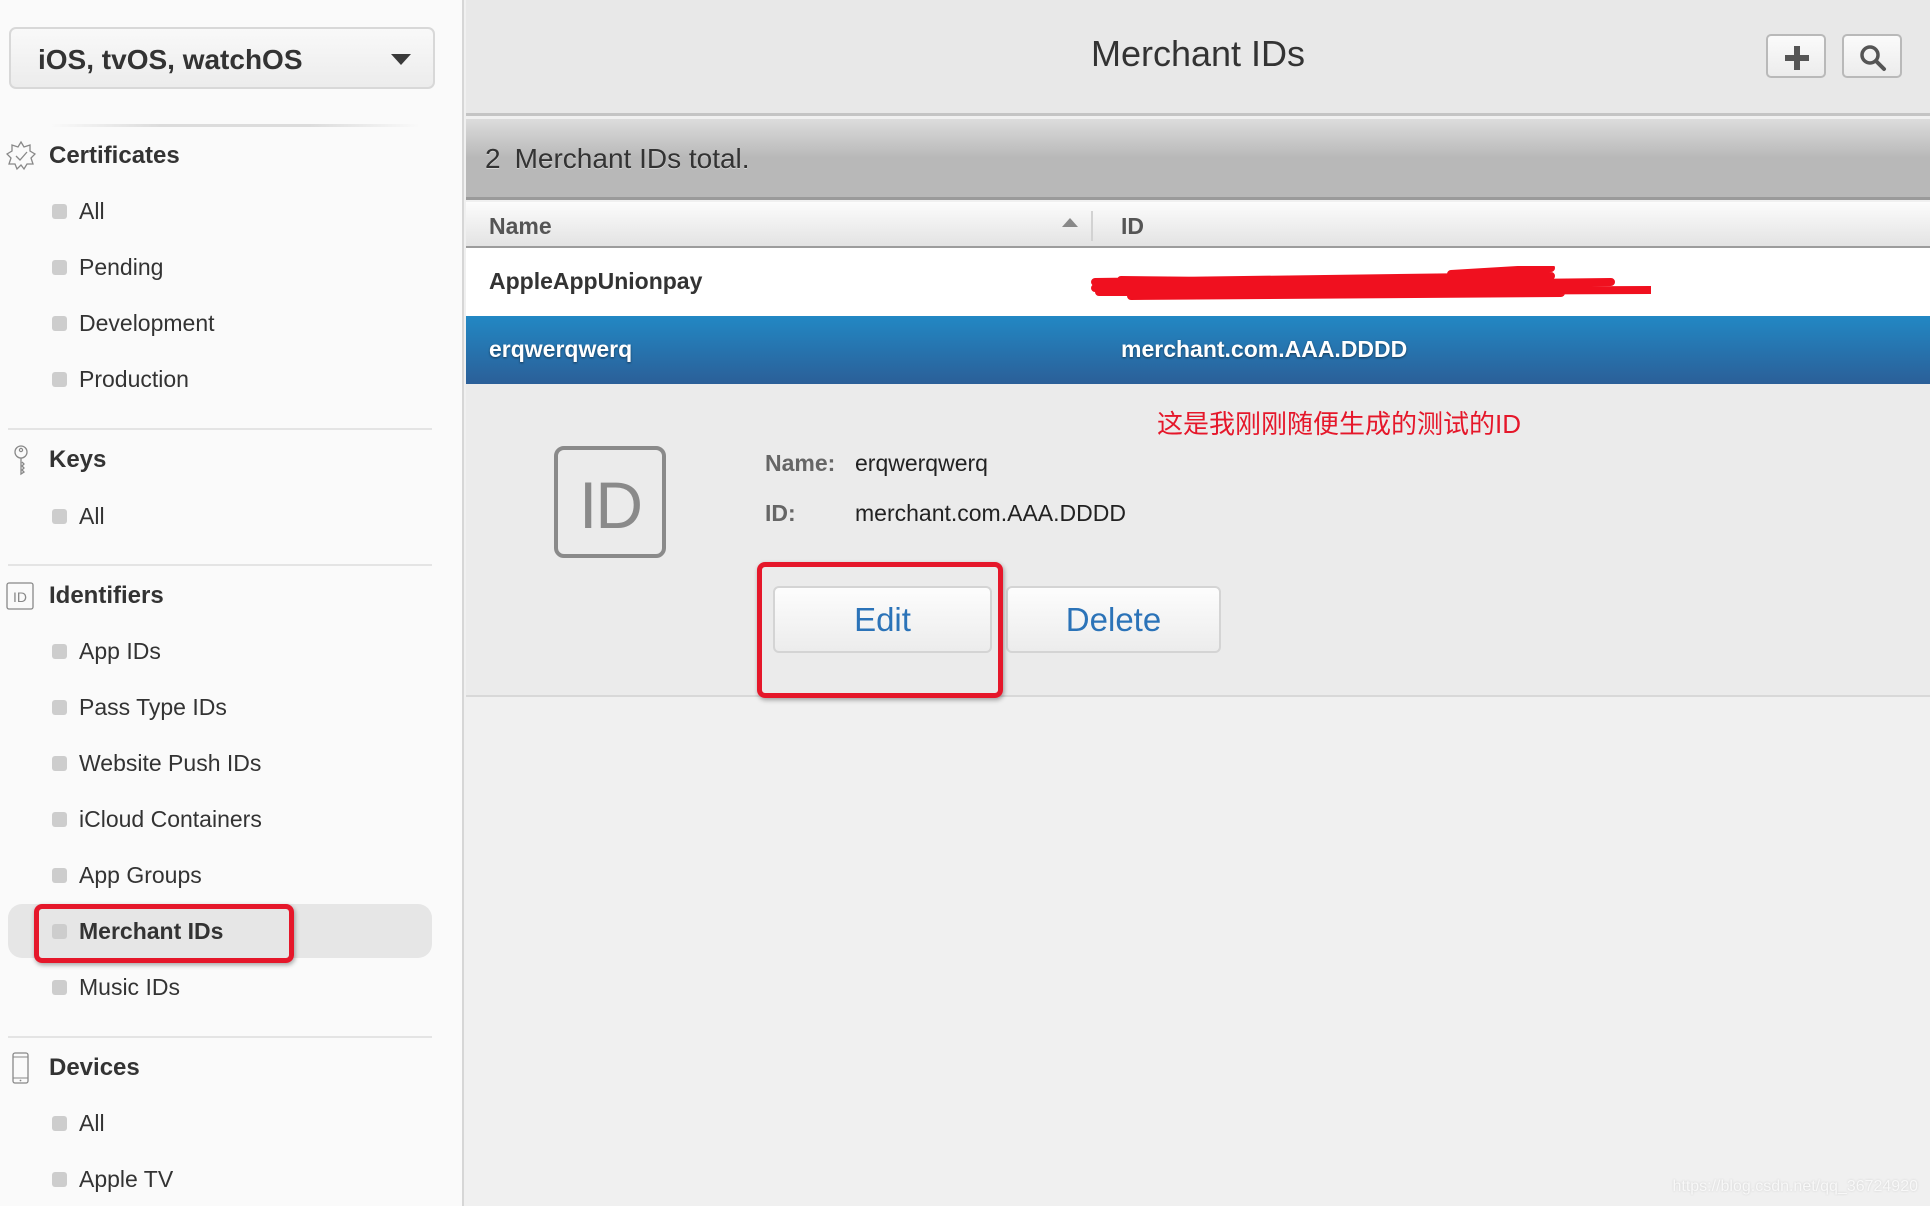  Describe the element at coordinates (170, 819) in the screenshot. I see `sidebar-item-label: iCloud Containers` at that location.